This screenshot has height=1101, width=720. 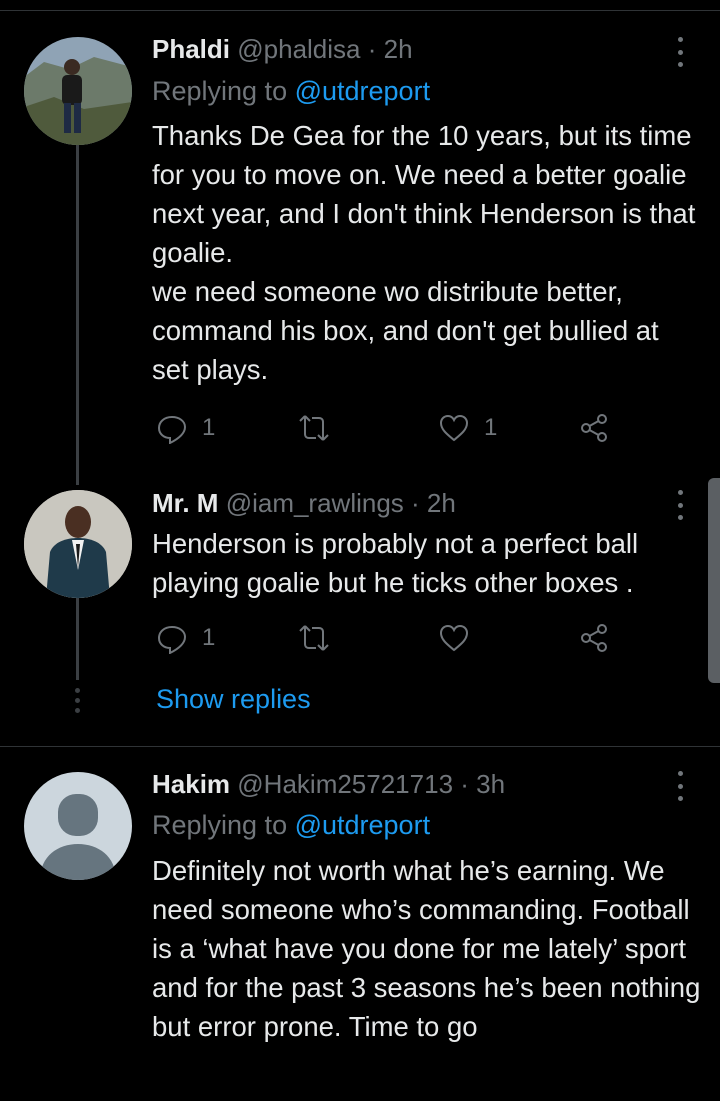 What do you see at coordinates (191, 49) in the screenshot?
I see `display-name: Phaldi` at bounding box center [191, 49].